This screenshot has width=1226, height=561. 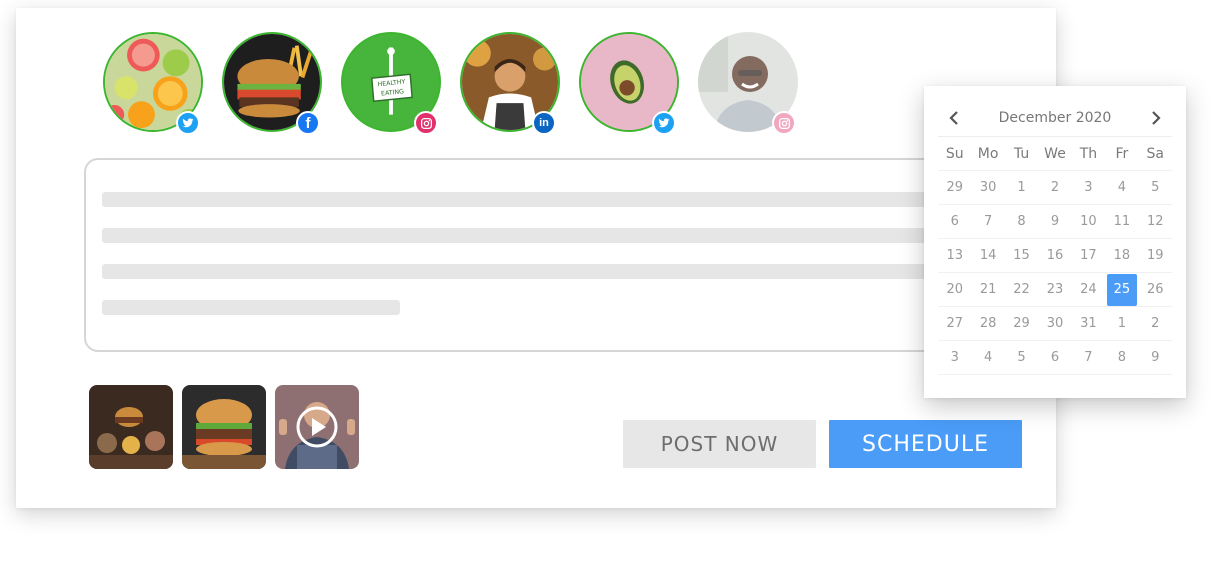 I want to click on calendar-day-label: 15, so click(x=1021, y=255).